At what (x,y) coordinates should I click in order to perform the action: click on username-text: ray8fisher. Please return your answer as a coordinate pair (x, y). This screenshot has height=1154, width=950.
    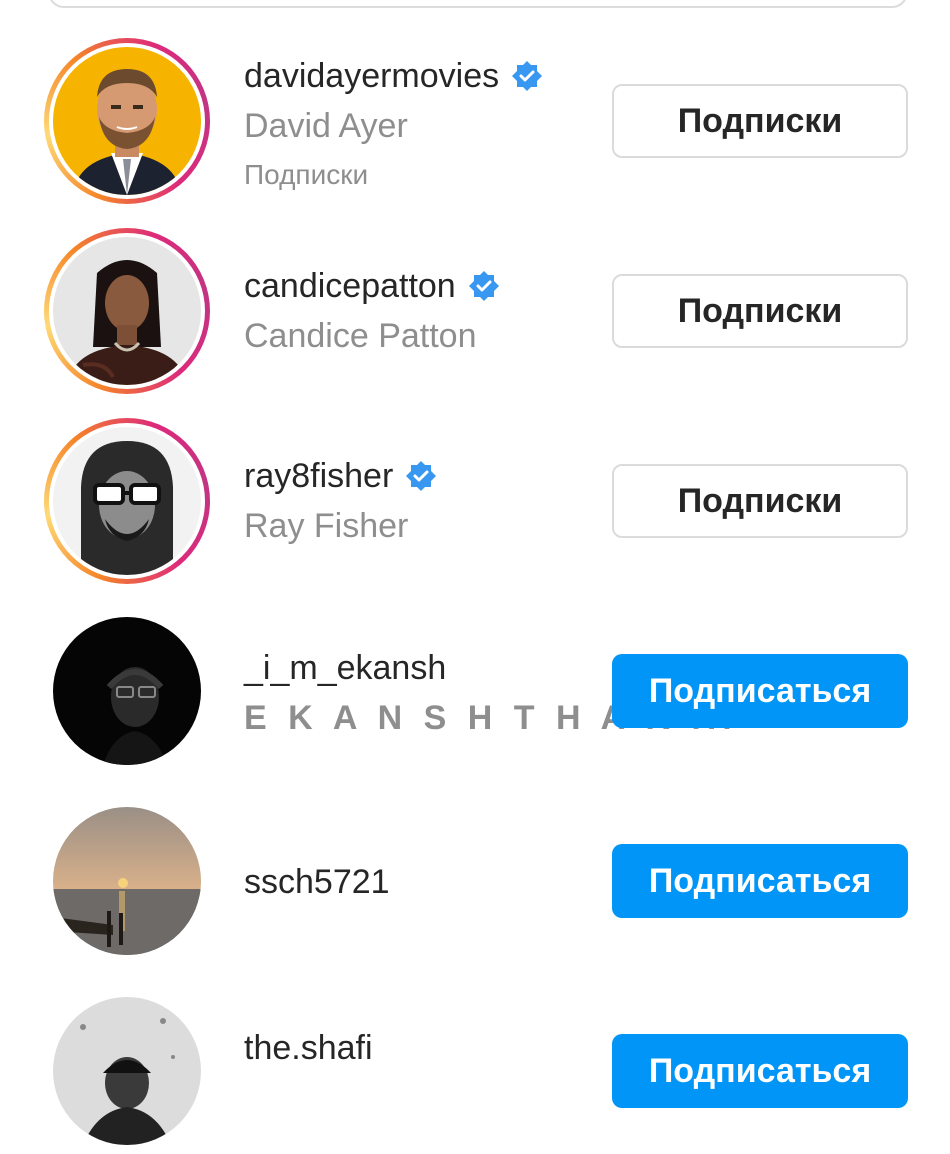
    Looking at the image, I should click on (318, 476).